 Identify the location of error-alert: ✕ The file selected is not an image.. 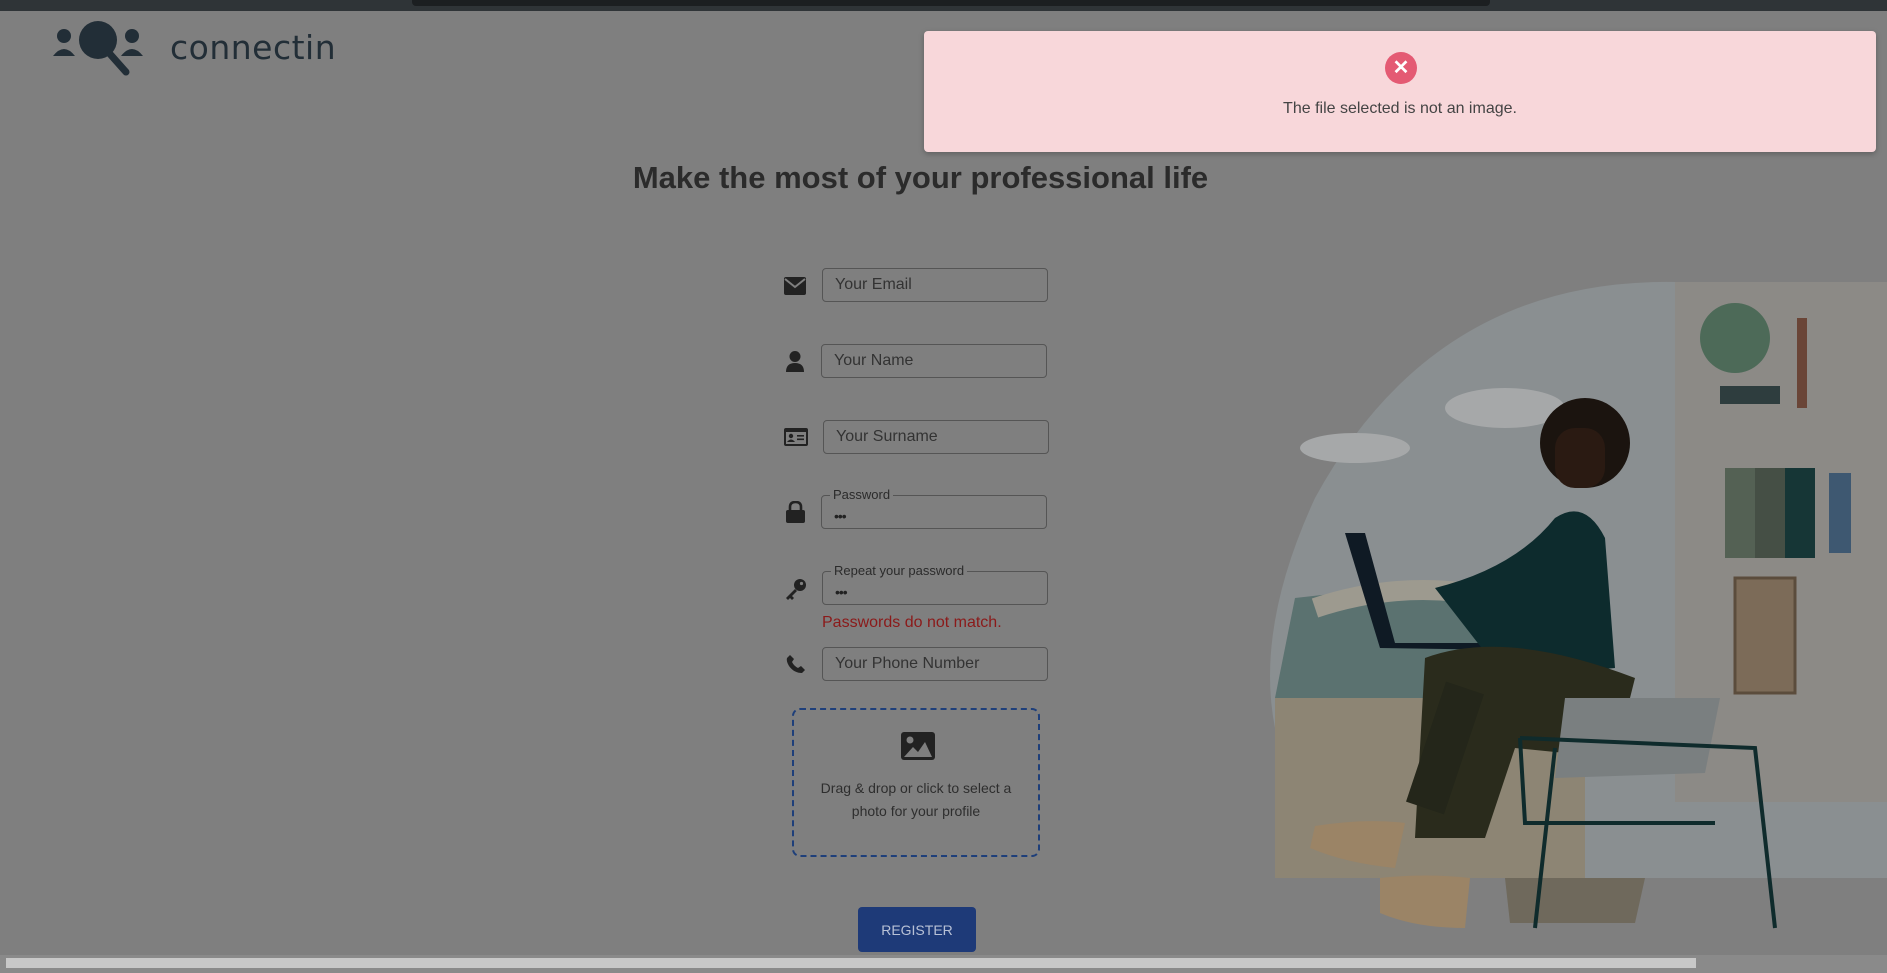
(1400, 91).